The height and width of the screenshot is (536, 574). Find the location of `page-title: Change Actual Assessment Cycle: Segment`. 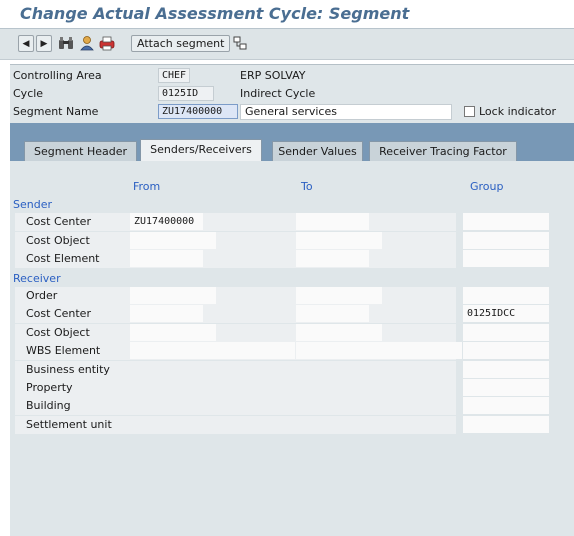

page-title: Change Actual Assessment Cycle: Segment is located at coordinates (215, 13).